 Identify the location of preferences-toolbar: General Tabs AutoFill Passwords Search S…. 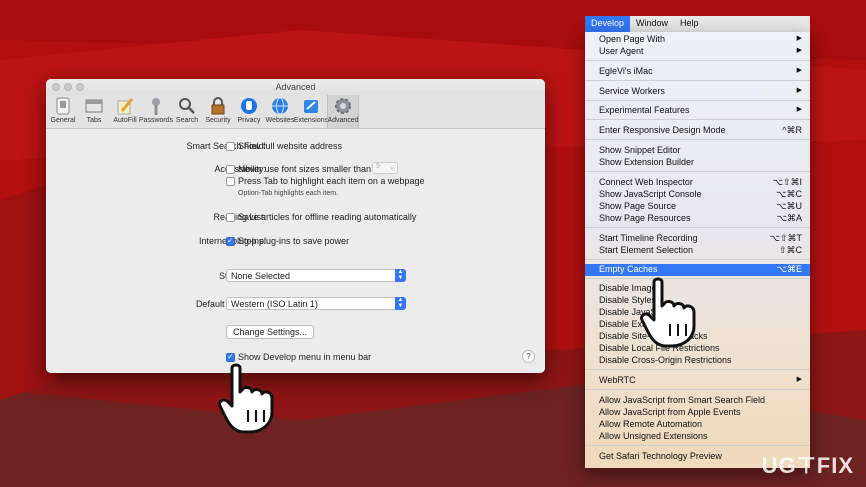
(295, 112).